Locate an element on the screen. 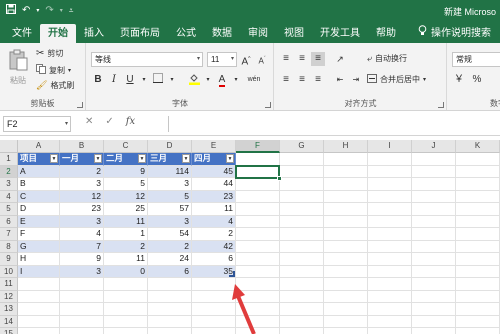  row-header-3: 3 is located at coordinates (9, 184).